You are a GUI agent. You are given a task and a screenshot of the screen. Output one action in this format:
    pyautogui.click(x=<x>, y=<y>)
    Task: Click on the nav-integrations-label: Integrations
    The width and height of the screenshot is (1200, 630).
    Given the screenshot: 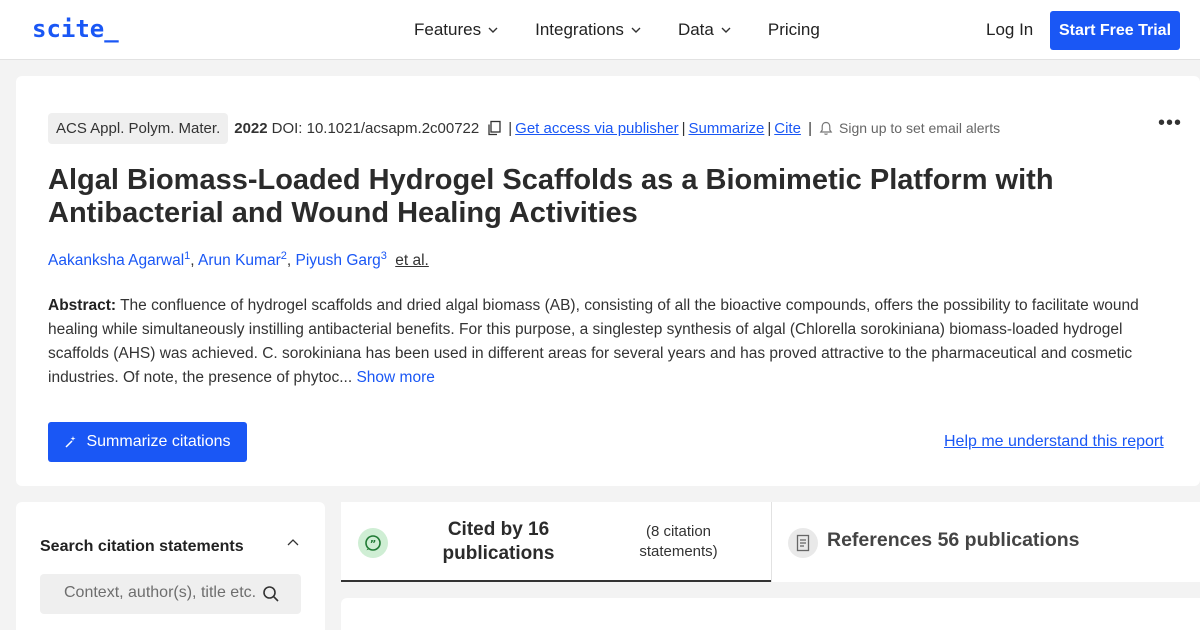 What is the action you would take?
    pyautogui.click(x=579, y=29)
    